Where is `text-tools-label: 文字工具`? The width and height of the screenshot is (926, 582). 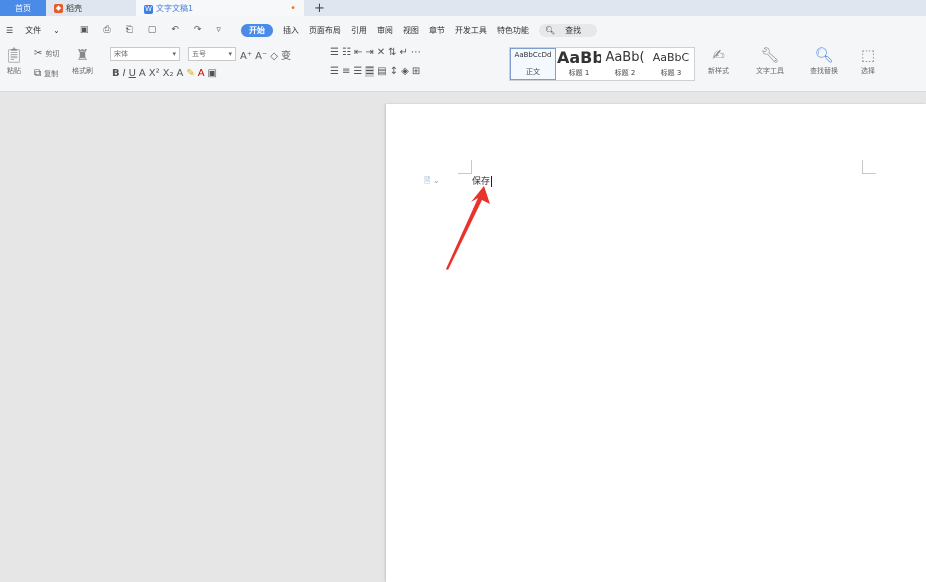
text-tools-label: 文字工具 is located at coordinates (770, 71).